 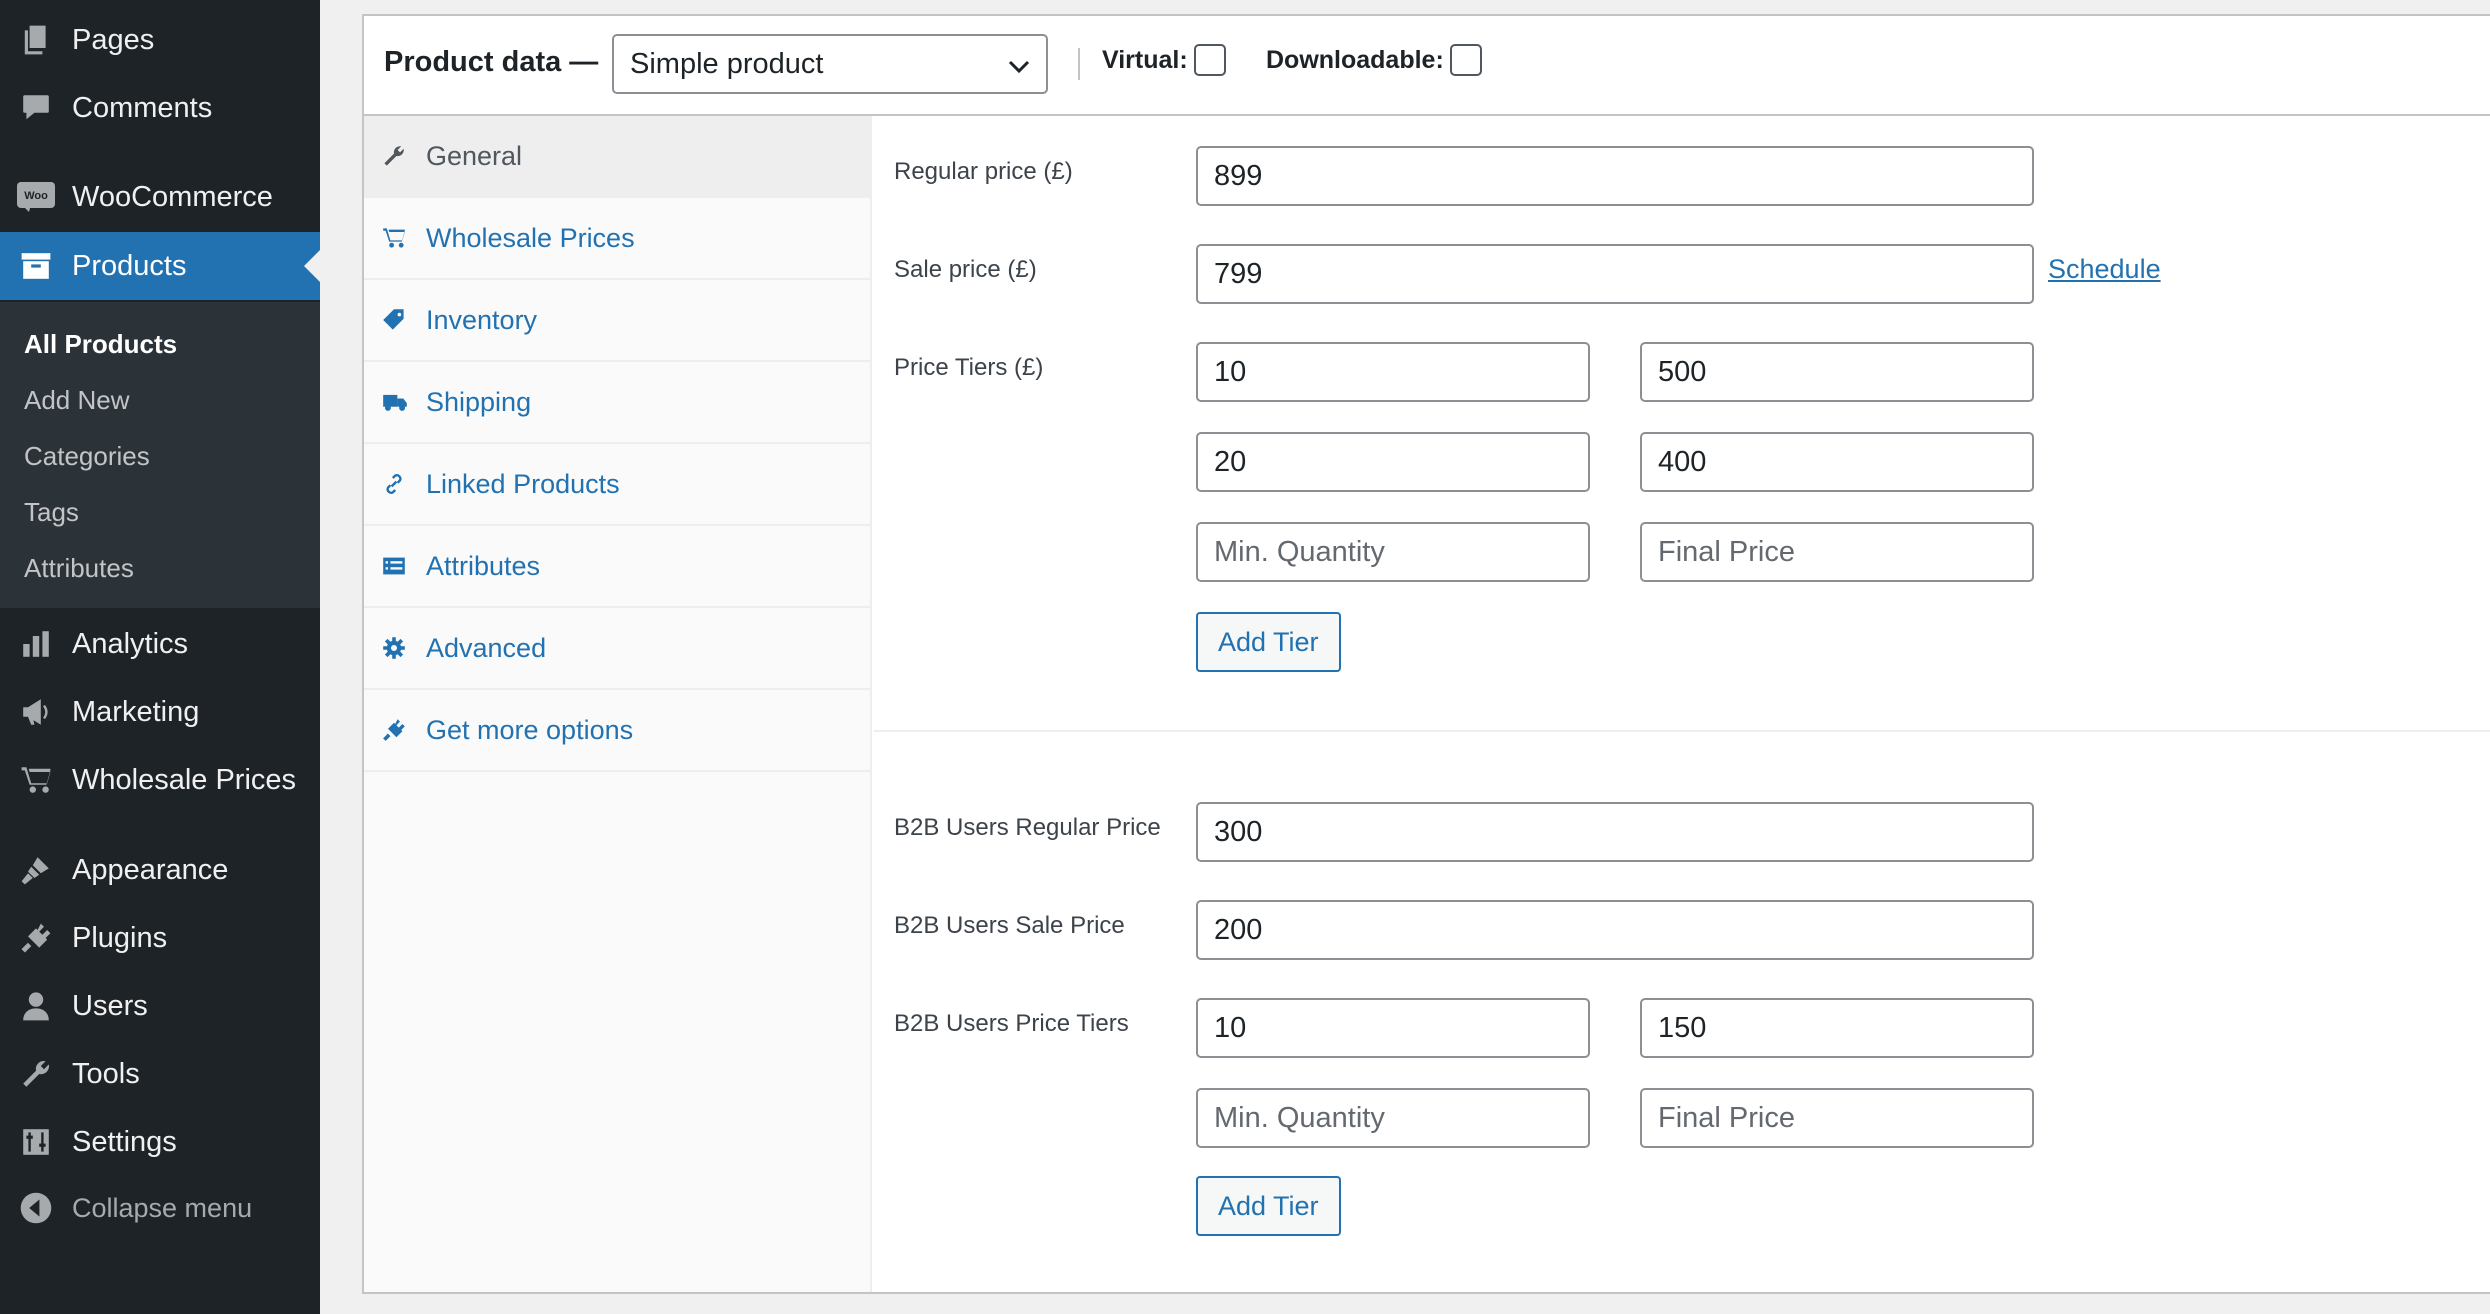 What do you see at coordinates (983, 171) in the screenshot?
I see `regular-price-label: Regular price (£)` at bounding box center [983, 171].